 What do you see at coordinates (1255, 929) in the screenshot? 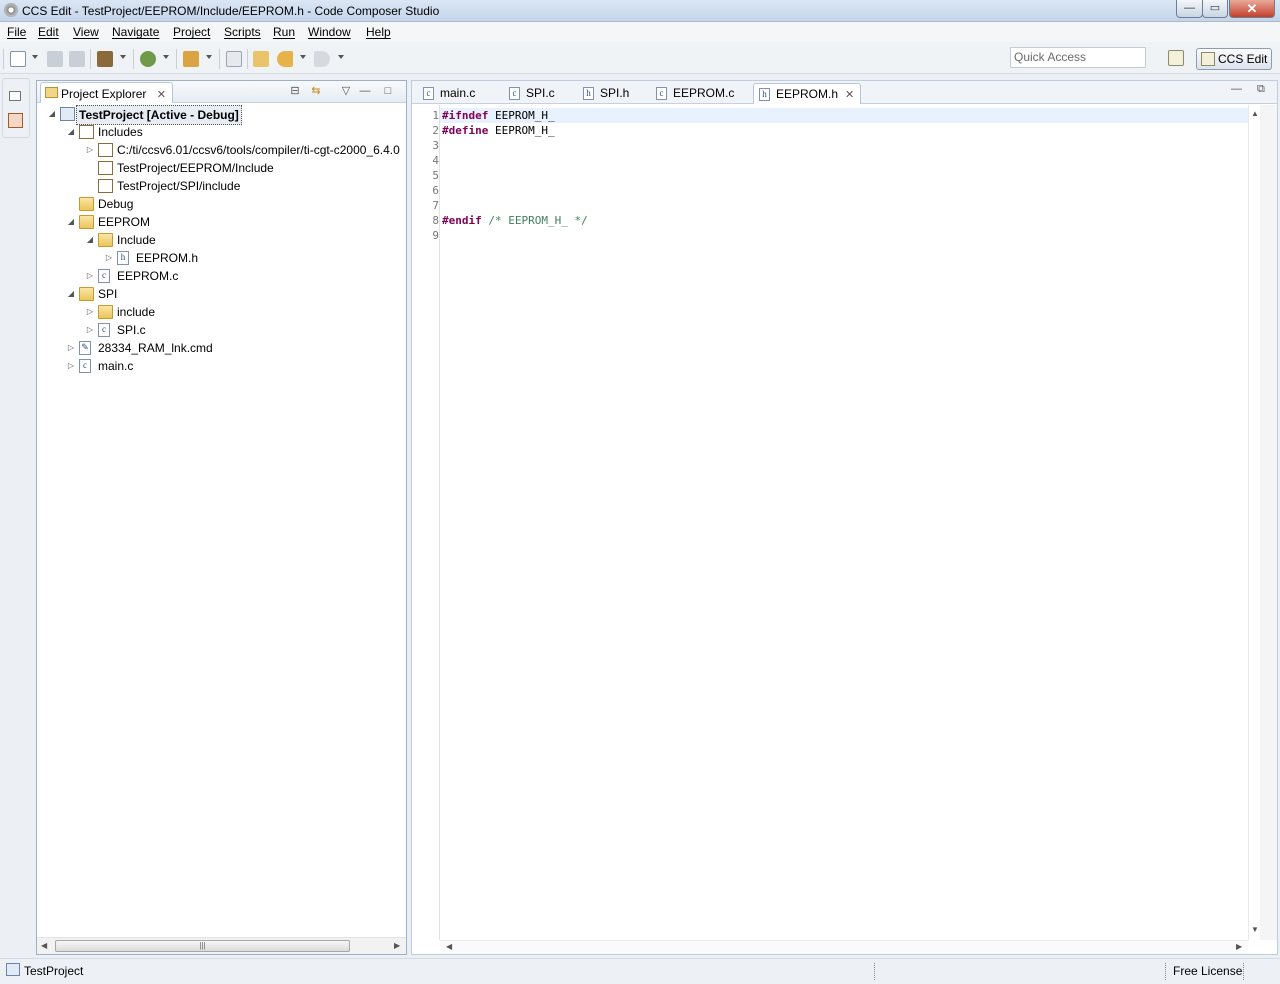
I see `scroll-down-icon: ▼` at bounding box center [1255, 929].